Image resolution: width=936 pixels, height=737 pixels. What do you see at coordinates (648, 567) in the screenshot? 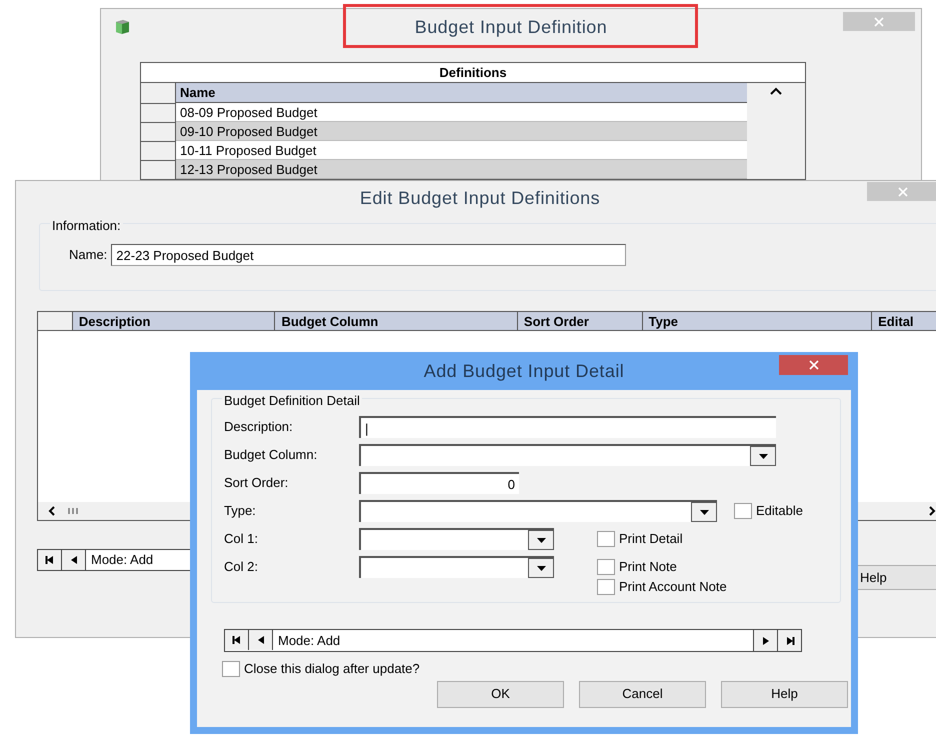
I see `checkbox-label: Print Note` at bounding box center [648, 567].